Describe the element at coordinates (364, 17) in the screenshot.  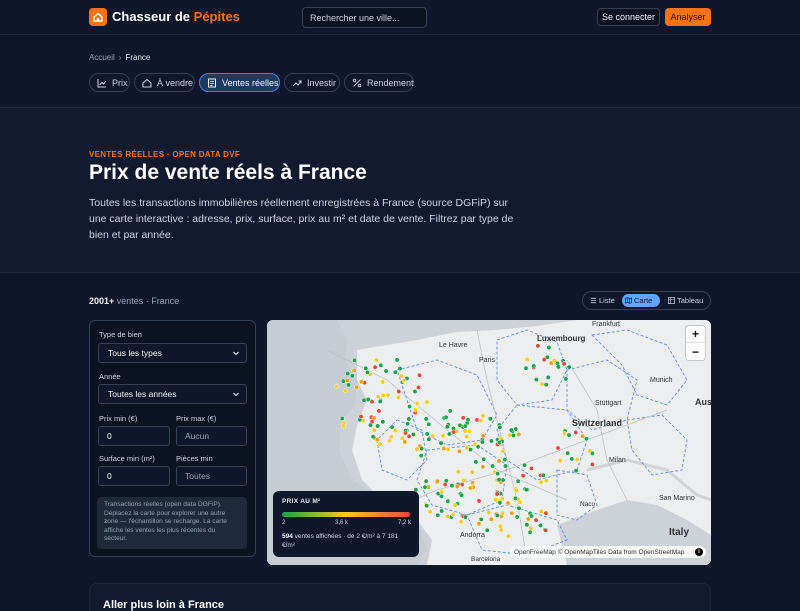
I see `city-search-input` at that location.